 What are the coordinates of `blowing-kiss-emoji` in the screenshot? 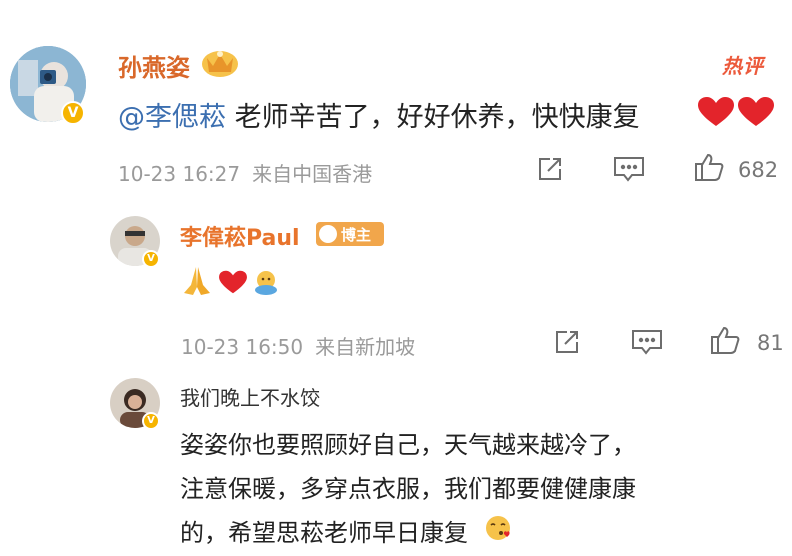 It's located at (498, 530).